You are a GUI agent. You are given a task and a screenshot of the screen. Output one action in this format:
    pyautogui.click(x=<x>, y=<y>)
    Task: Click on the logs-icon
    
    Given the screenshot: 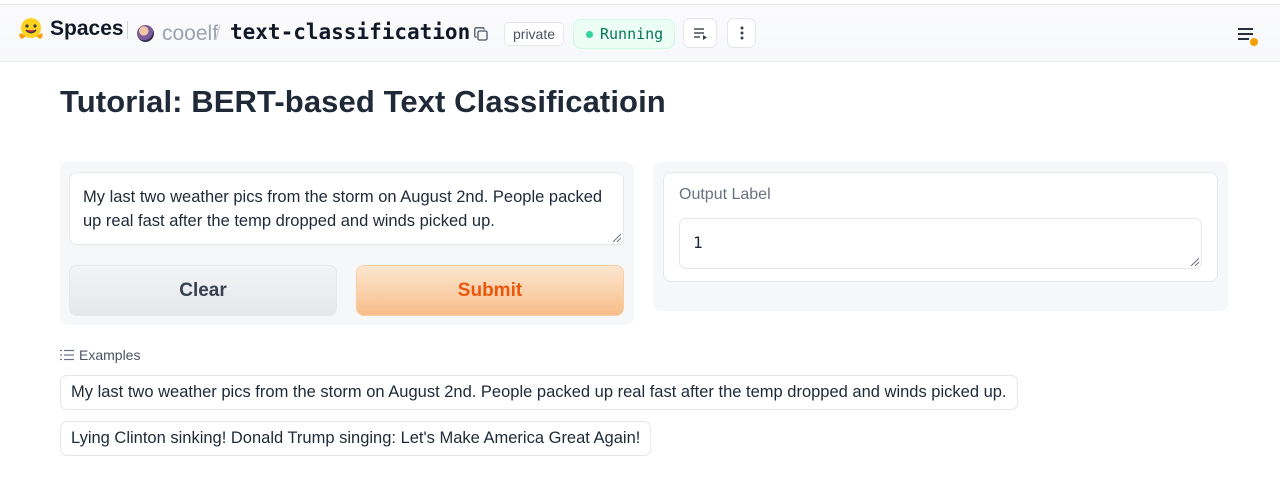 What is the action you would take?
    pyautogui.click(x=700, y=34)
    